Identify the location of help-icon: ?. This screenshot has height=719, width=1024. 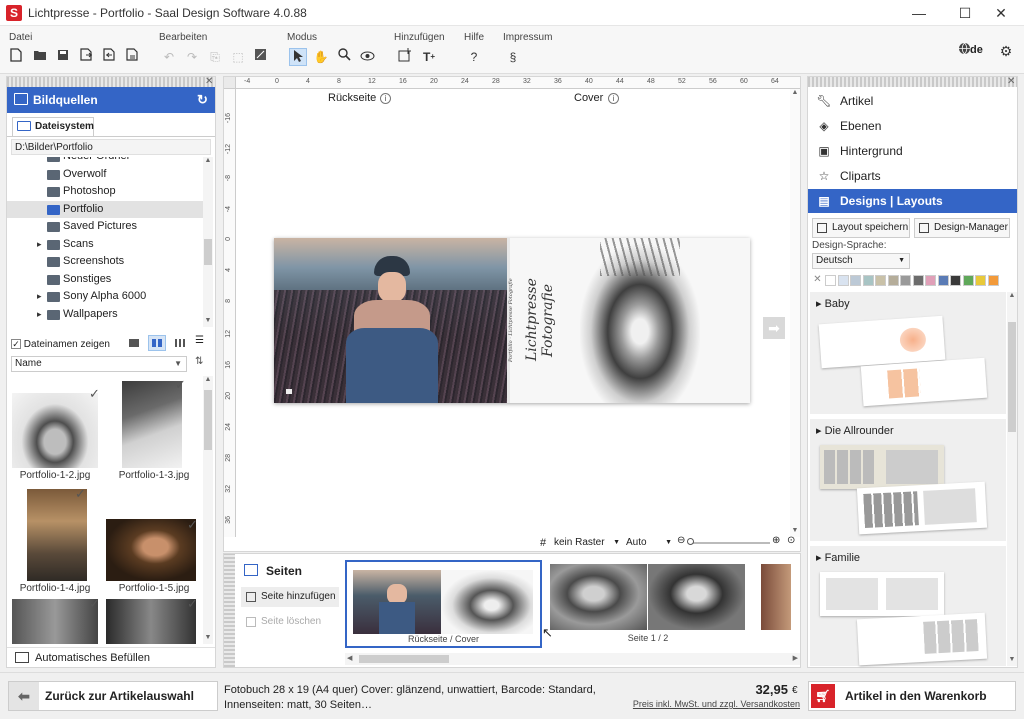
(474, 57).